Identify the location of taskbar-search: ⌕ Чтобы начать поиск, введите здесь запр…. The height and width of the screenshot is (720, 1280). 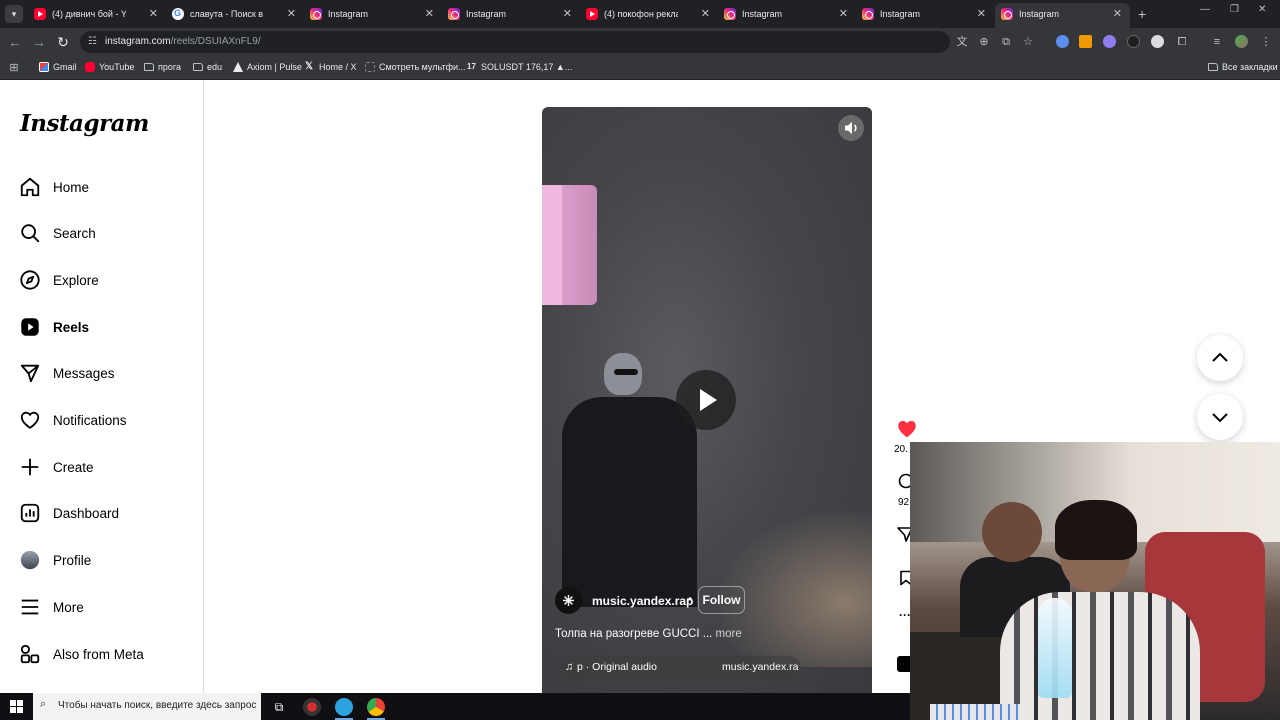
(147, 706).